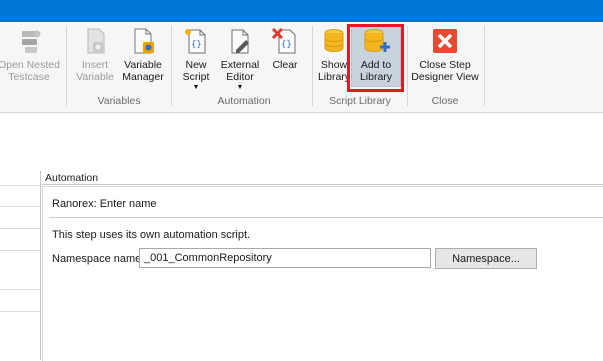 The image size is (603, 361). Describe the element at coordinates (240, 87) in the screenshot. I see `external-editor-dropdown-icon: ▼` at that location.